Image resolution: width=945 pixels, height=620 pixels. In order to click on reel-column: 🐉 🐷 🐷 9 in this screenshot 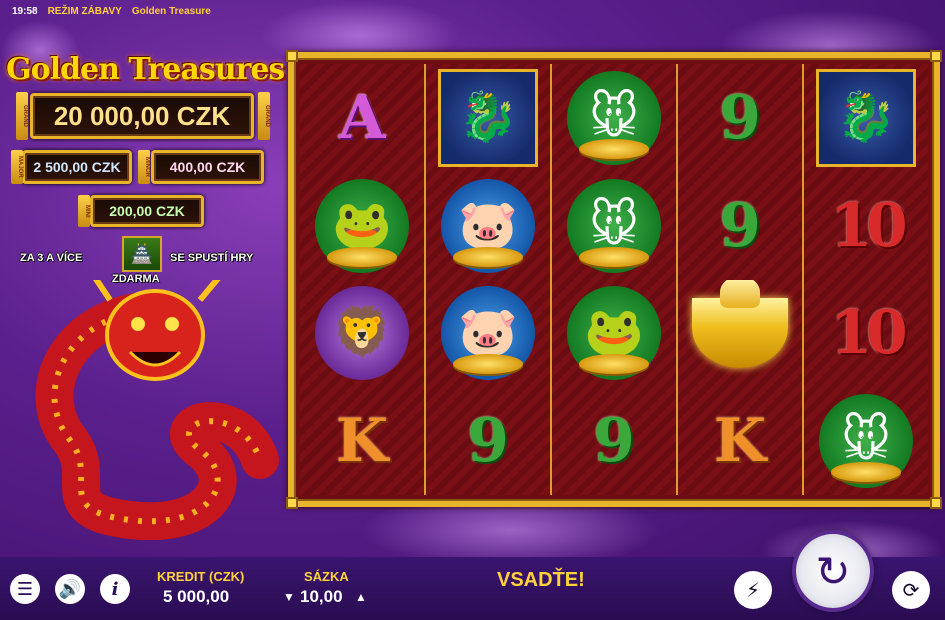, I will do `click(488, 279)`.